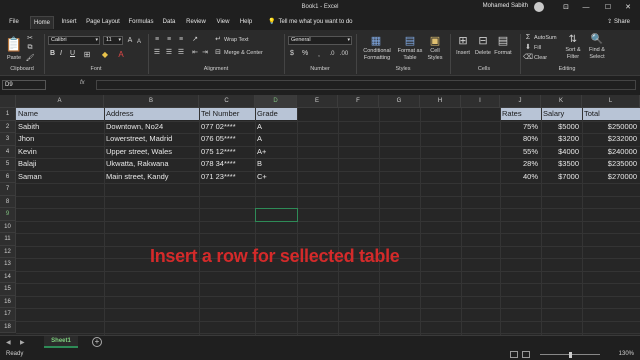  I want to click on close-button: ✕, so click(628, 7).